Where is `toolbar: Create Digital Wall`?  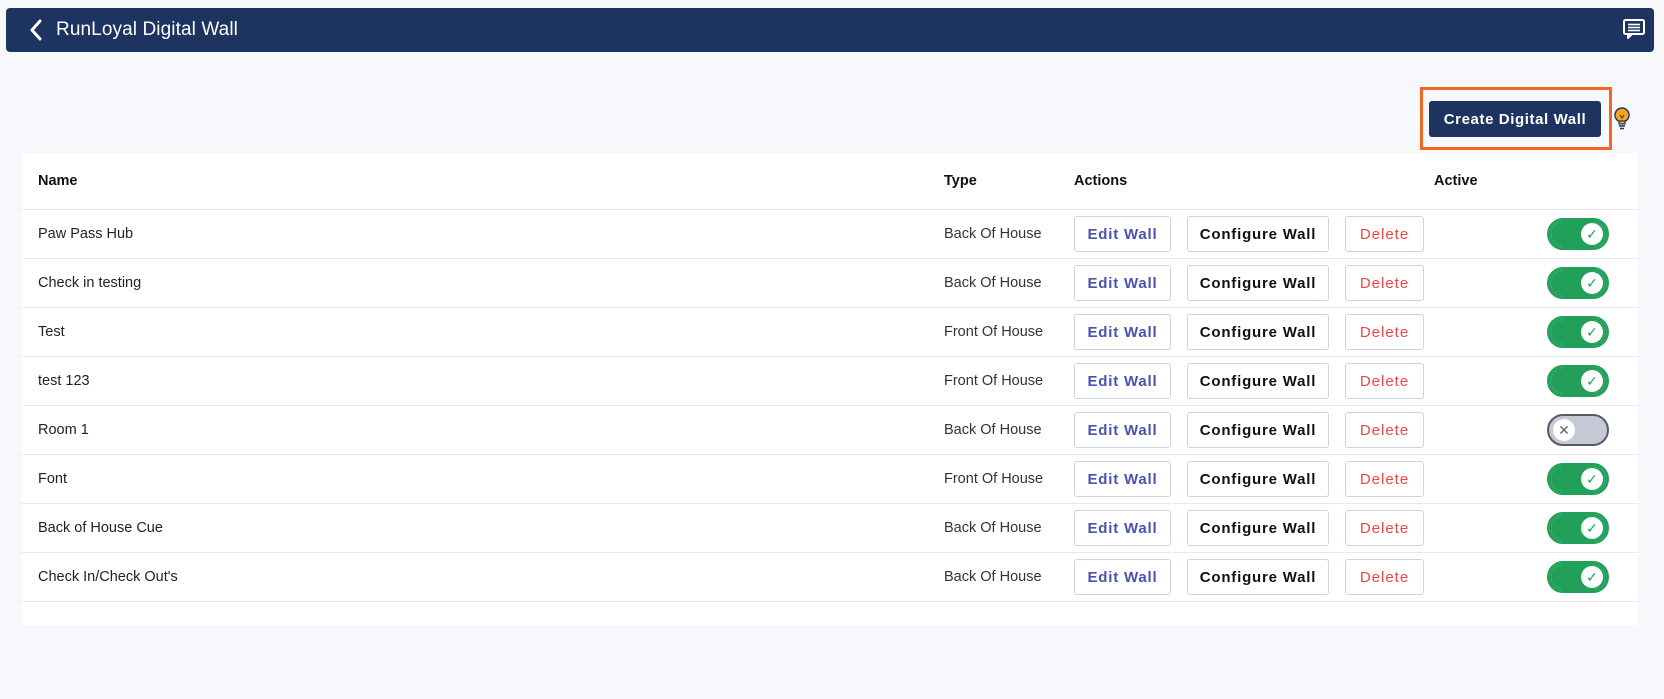
toolbar: Create Digital Wall is located at coordinates (832, 118).